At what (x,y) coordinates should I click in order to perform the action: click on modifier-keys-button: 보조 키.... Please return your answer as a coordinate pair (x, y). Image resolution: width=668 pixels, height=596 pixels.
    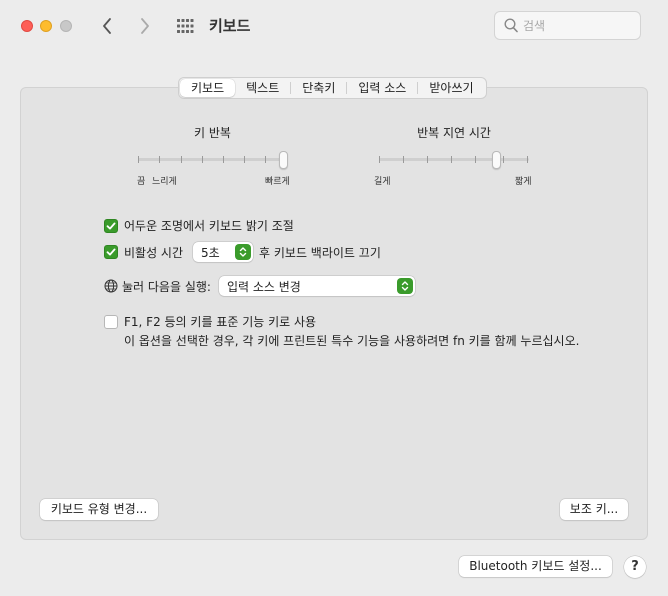
    Looking at the image, I should click on (594, 509).